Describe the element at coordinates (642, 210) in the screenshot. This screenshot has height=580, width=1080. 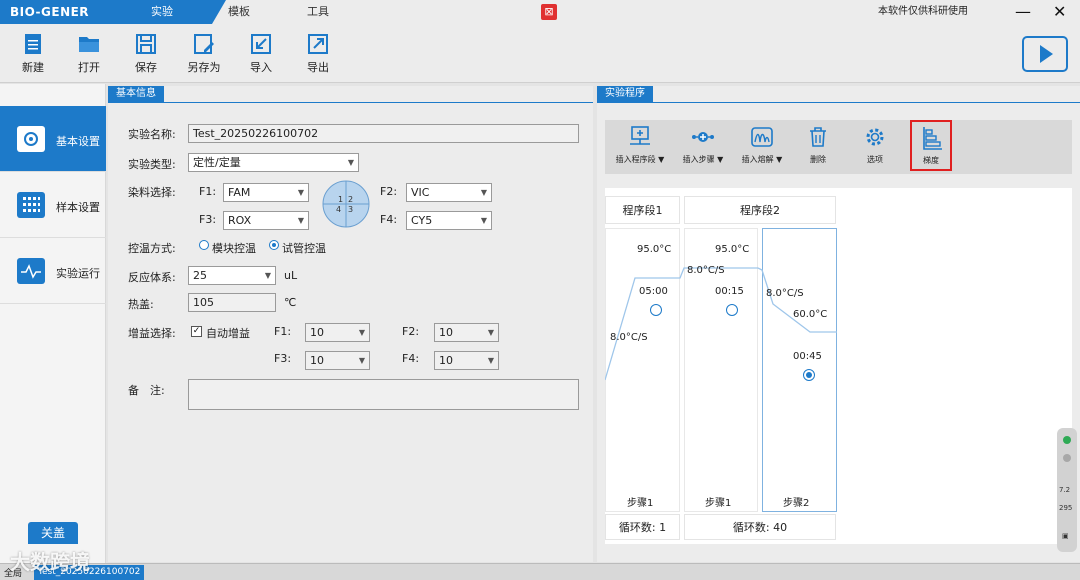
I see `stage-1-header: 程序段1` at that location.